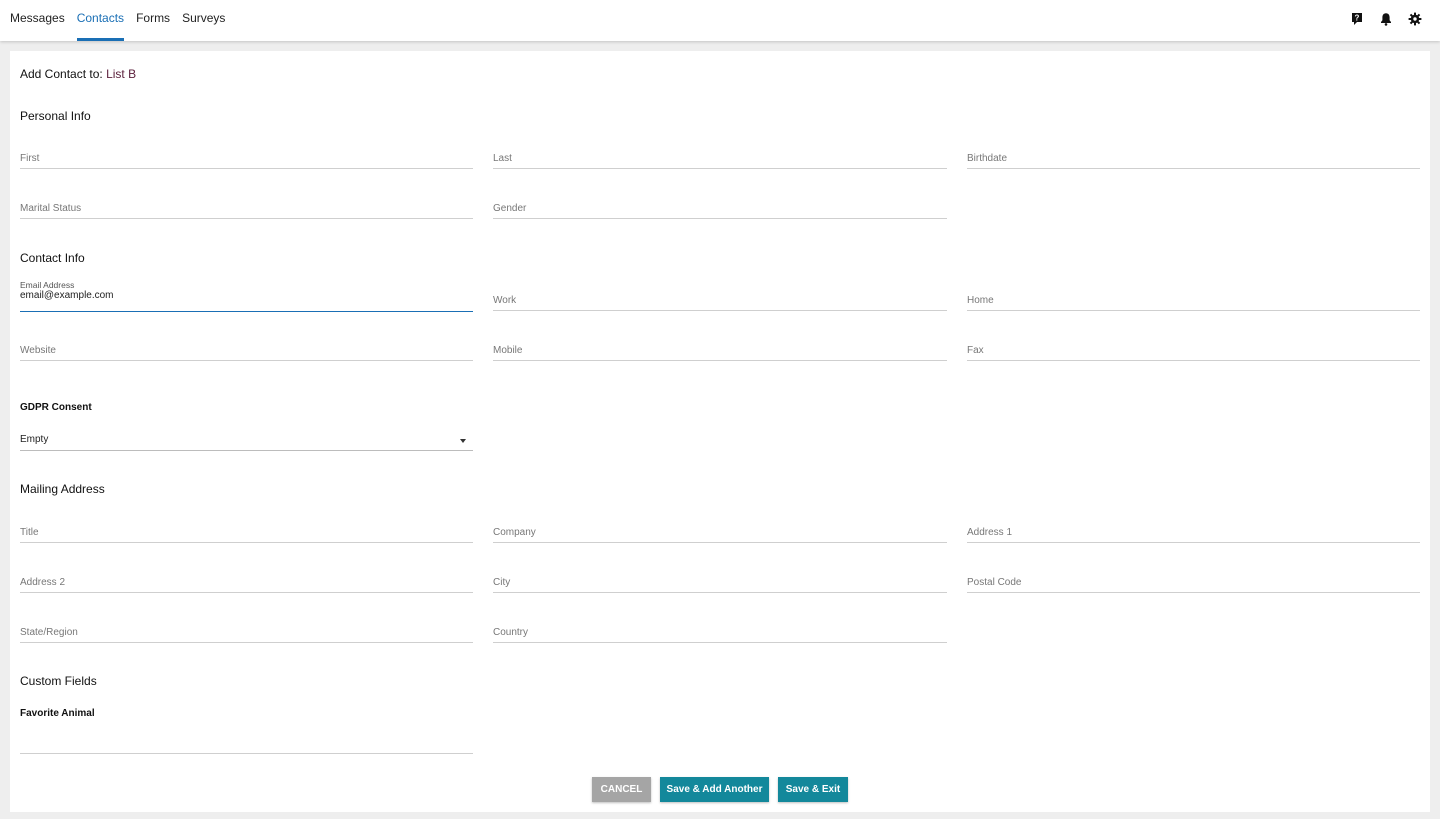 This screenshot has width=1440, height=819. I want to click on city-field, so click(720, 578).